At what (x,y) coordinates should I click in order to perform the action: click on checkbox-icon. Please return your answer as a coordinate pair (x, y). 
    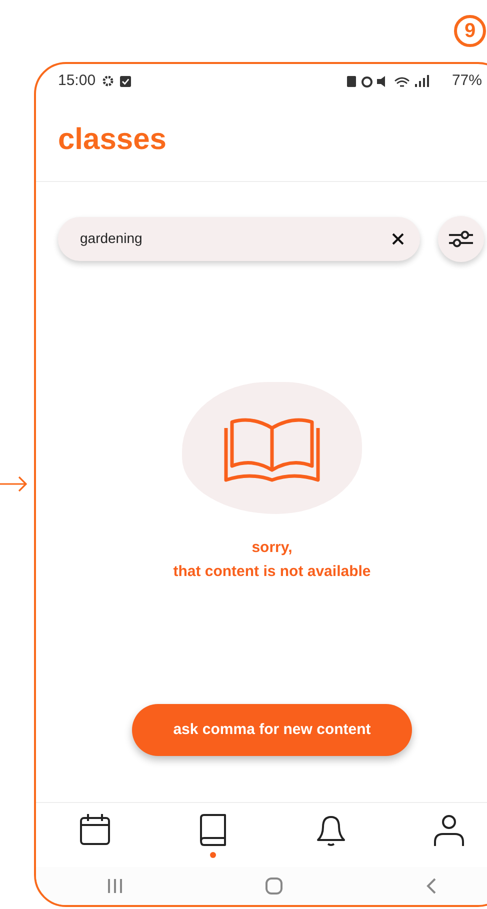
    Looking at the image, I should click on (125, 81).